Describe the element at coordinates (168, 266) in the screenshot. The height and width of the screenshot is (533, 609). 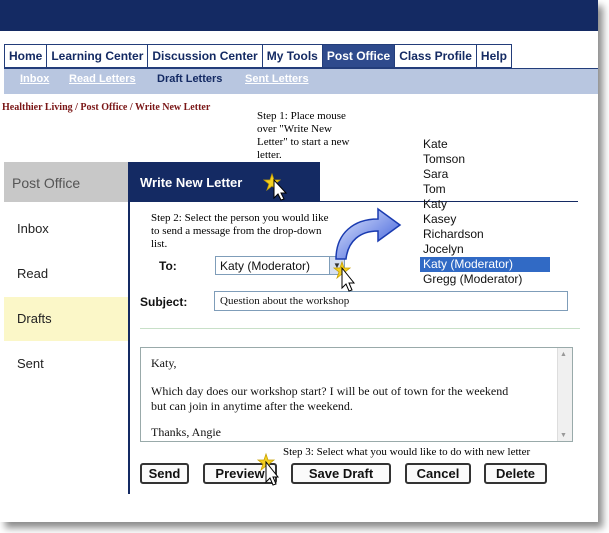
I see `to-label: To:` at that location.